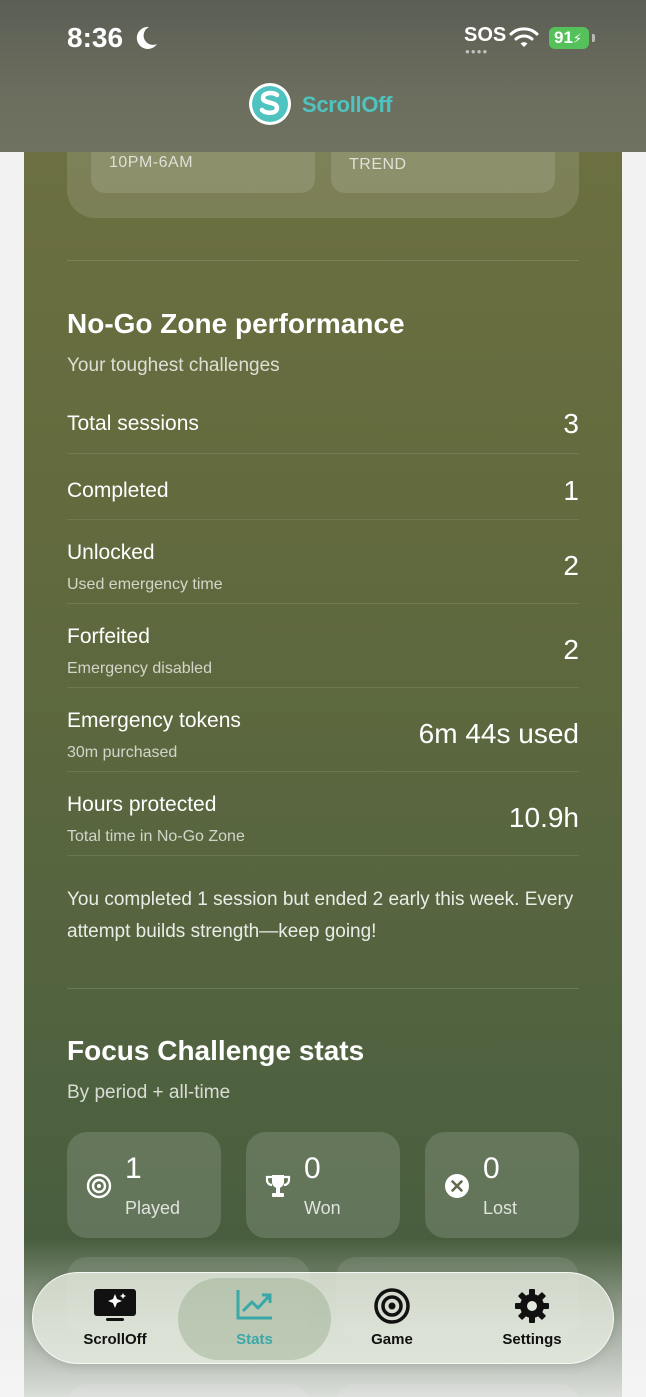  I want to click on stat-row-value: 3, so click(571, 423).